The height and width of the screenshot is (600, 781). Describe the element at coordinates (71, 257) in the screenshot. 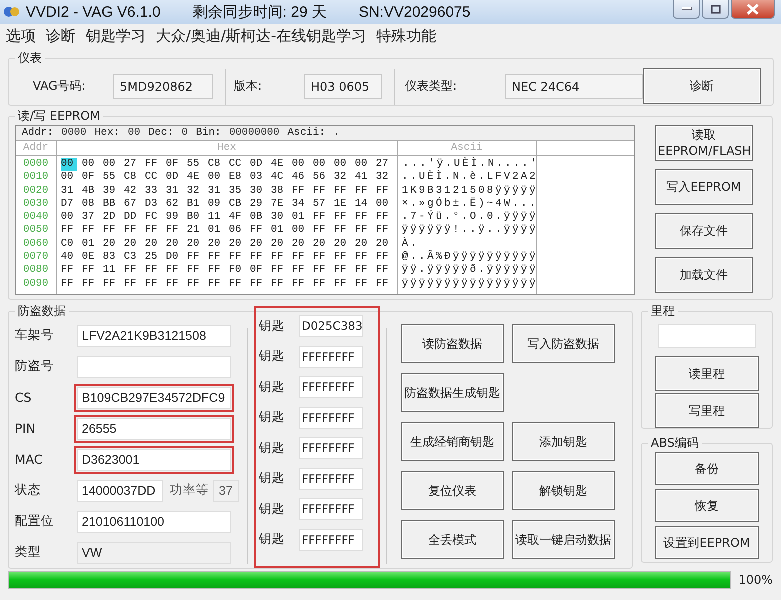

I see `hex-byte: 40` at that location.